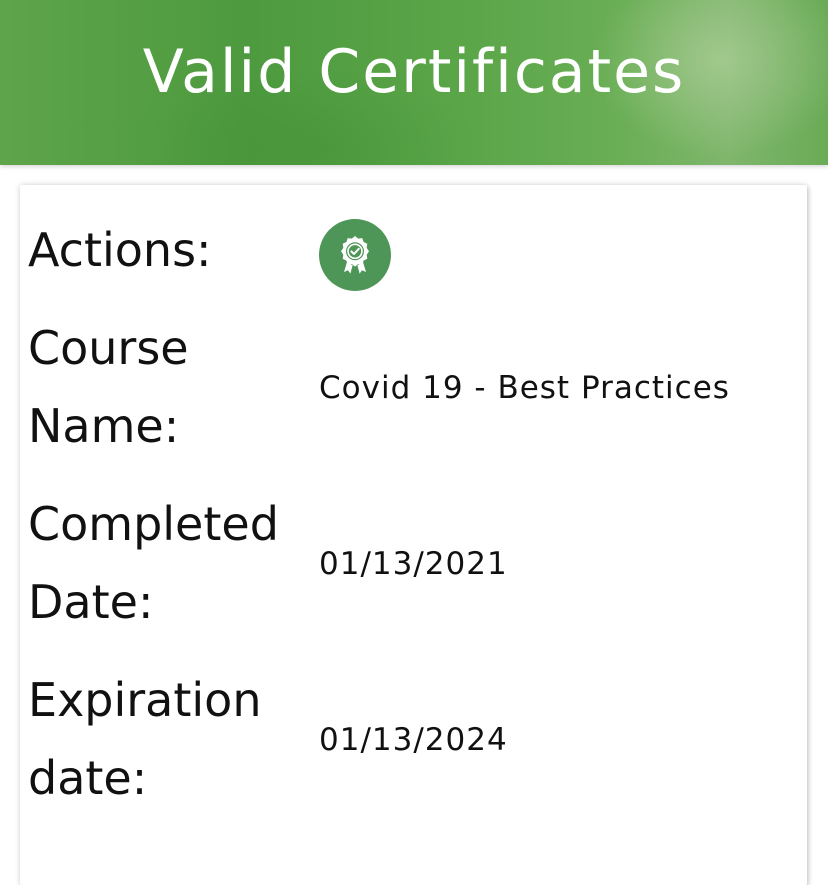 Image resolution: width=828 pixels, height=885 pixels. I want to click on expiration-date-value: 01/13/2024, so click(413, 740).